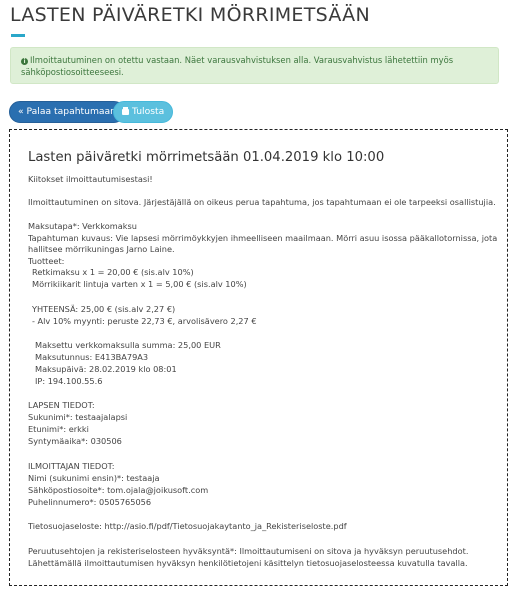 This screenshot has width=517, height=597. Describe the element at coordinates (148, 111) in the screenshot. I see `print-button-label: Tulosta` at that location.